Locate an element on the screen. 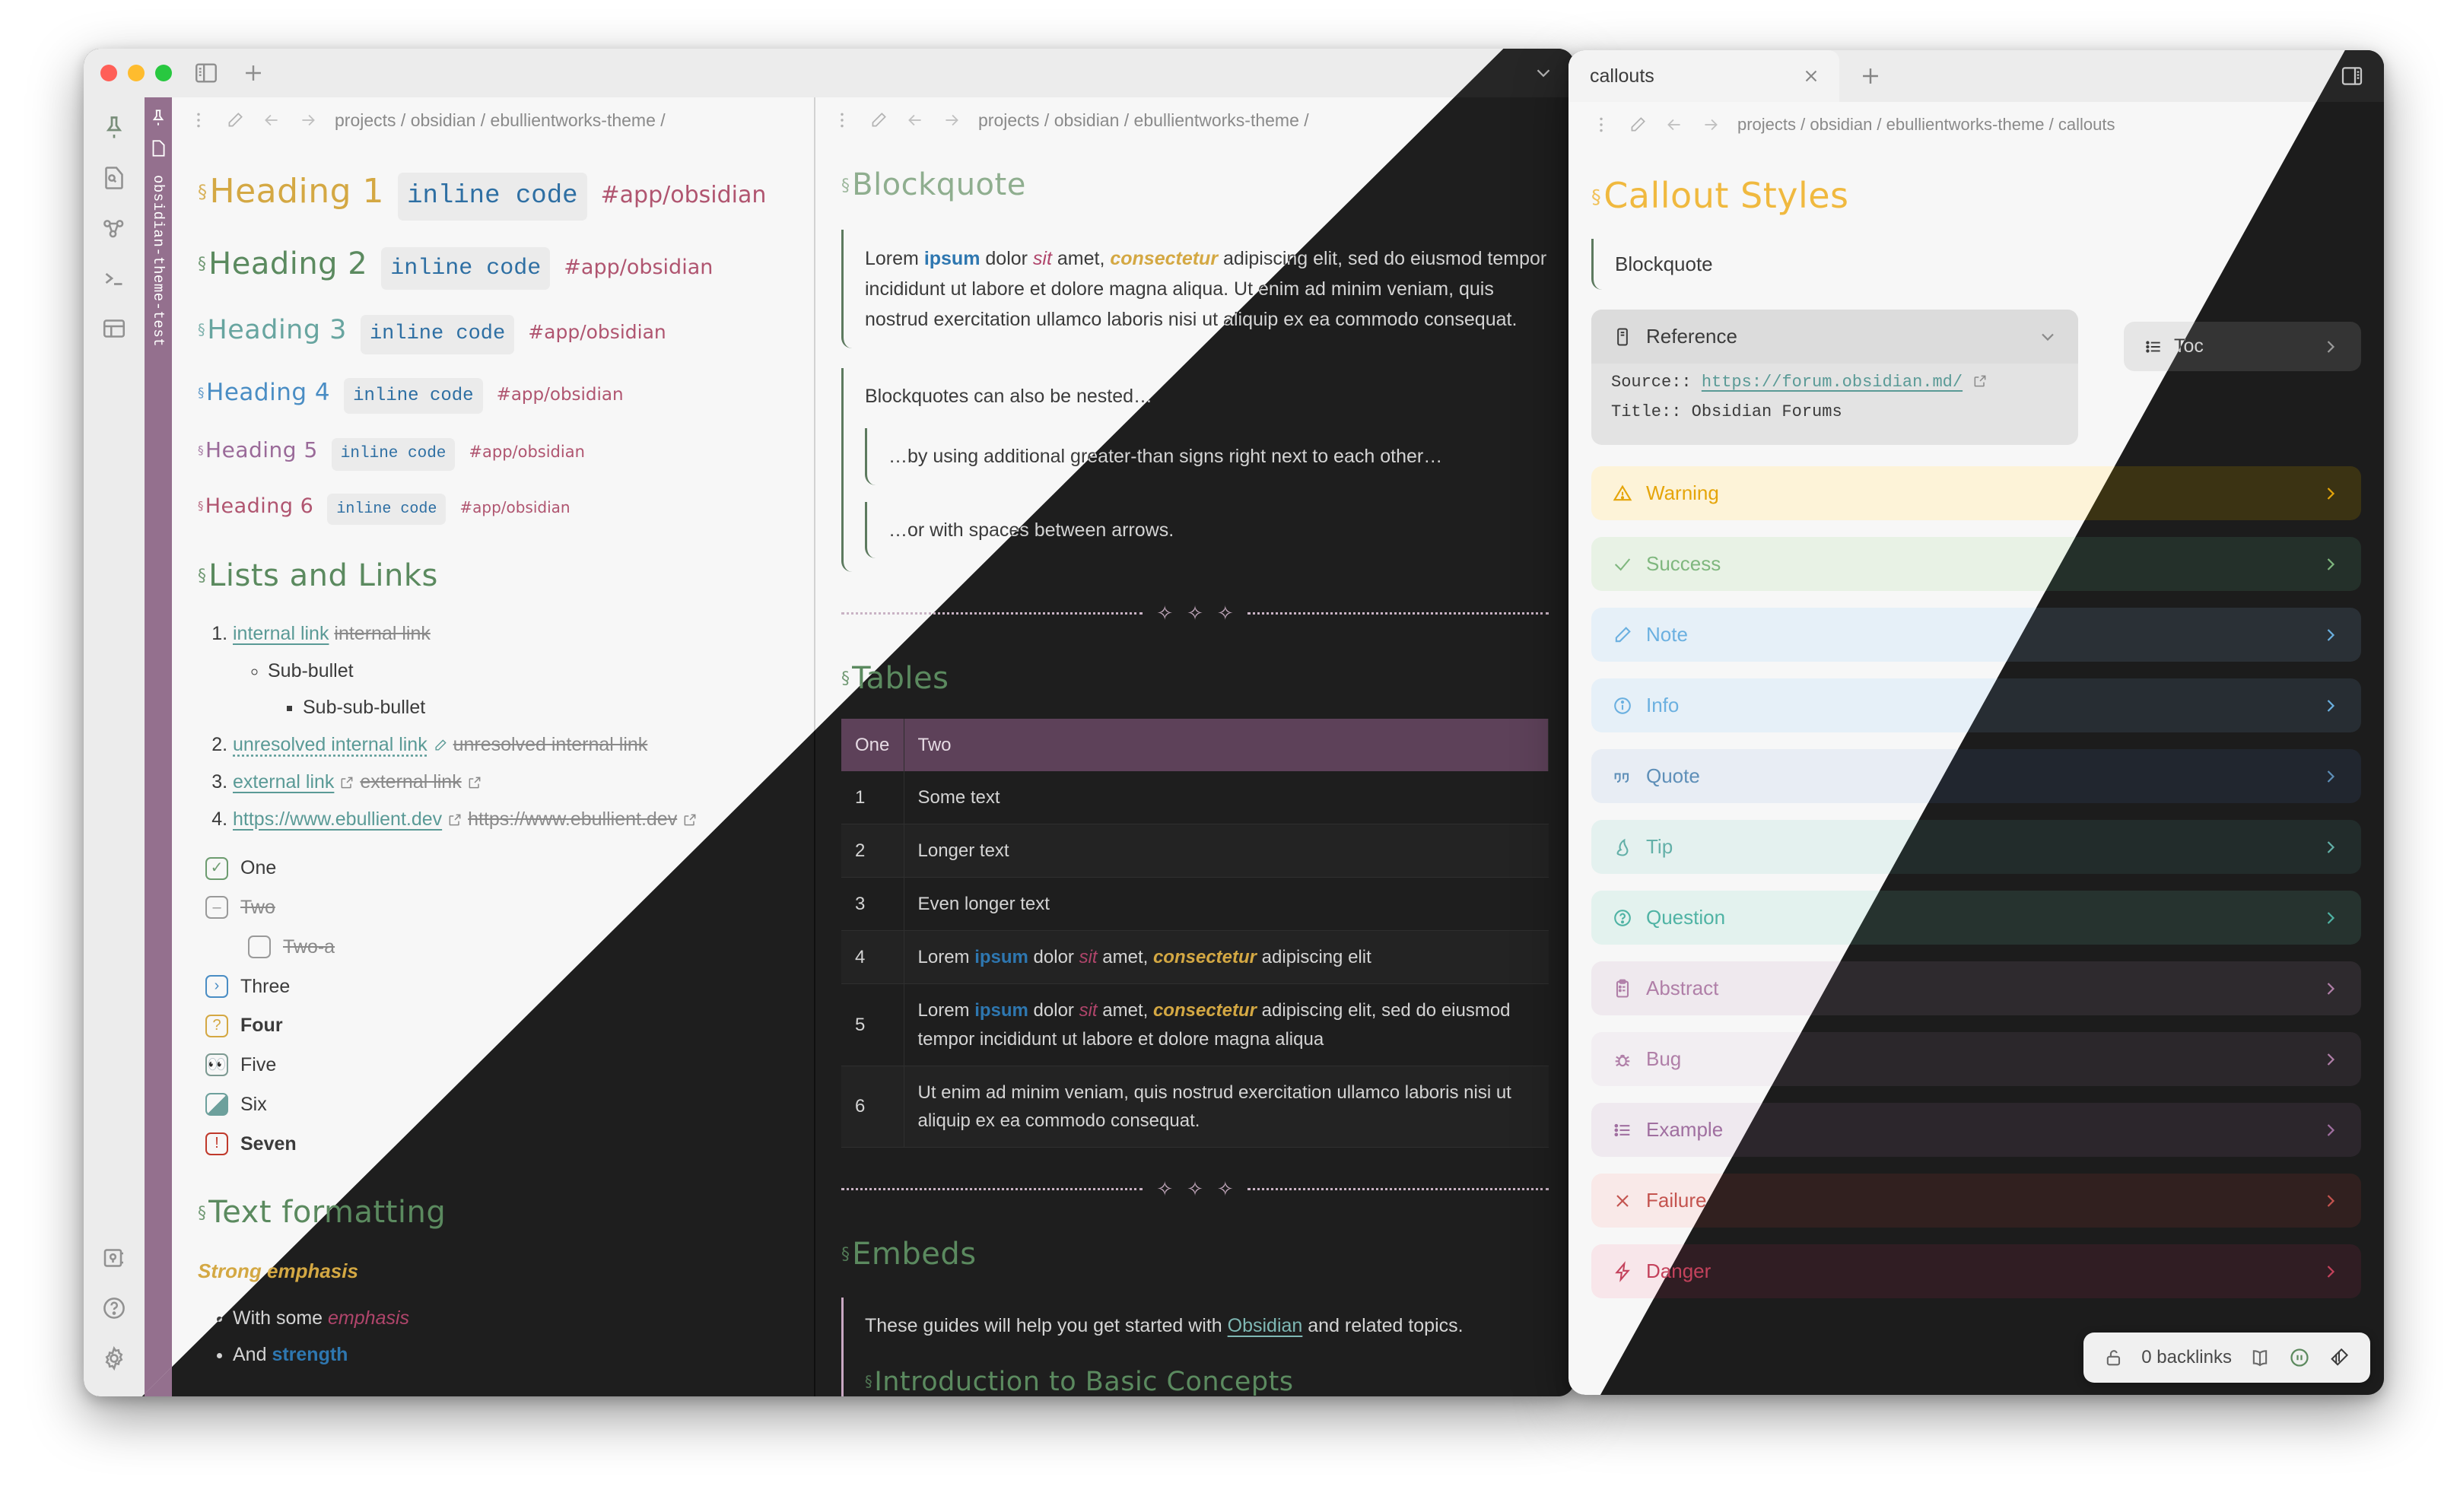  file-search-icon is located at coordinates (114, 178).